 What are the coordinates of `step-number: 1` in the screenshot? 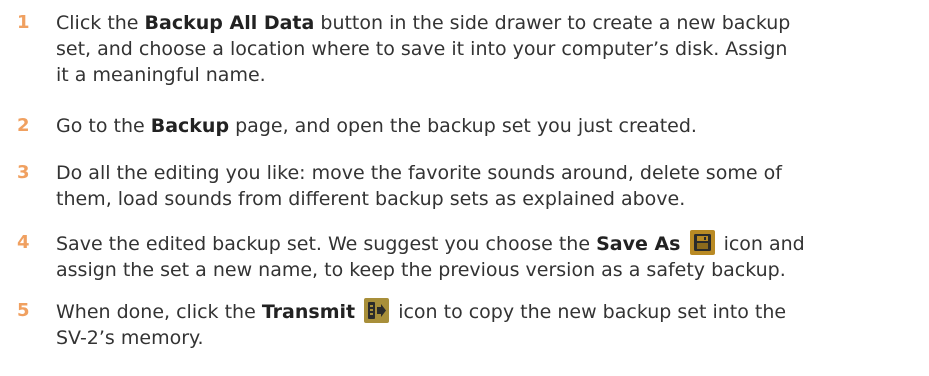 It's located at (23, 22).